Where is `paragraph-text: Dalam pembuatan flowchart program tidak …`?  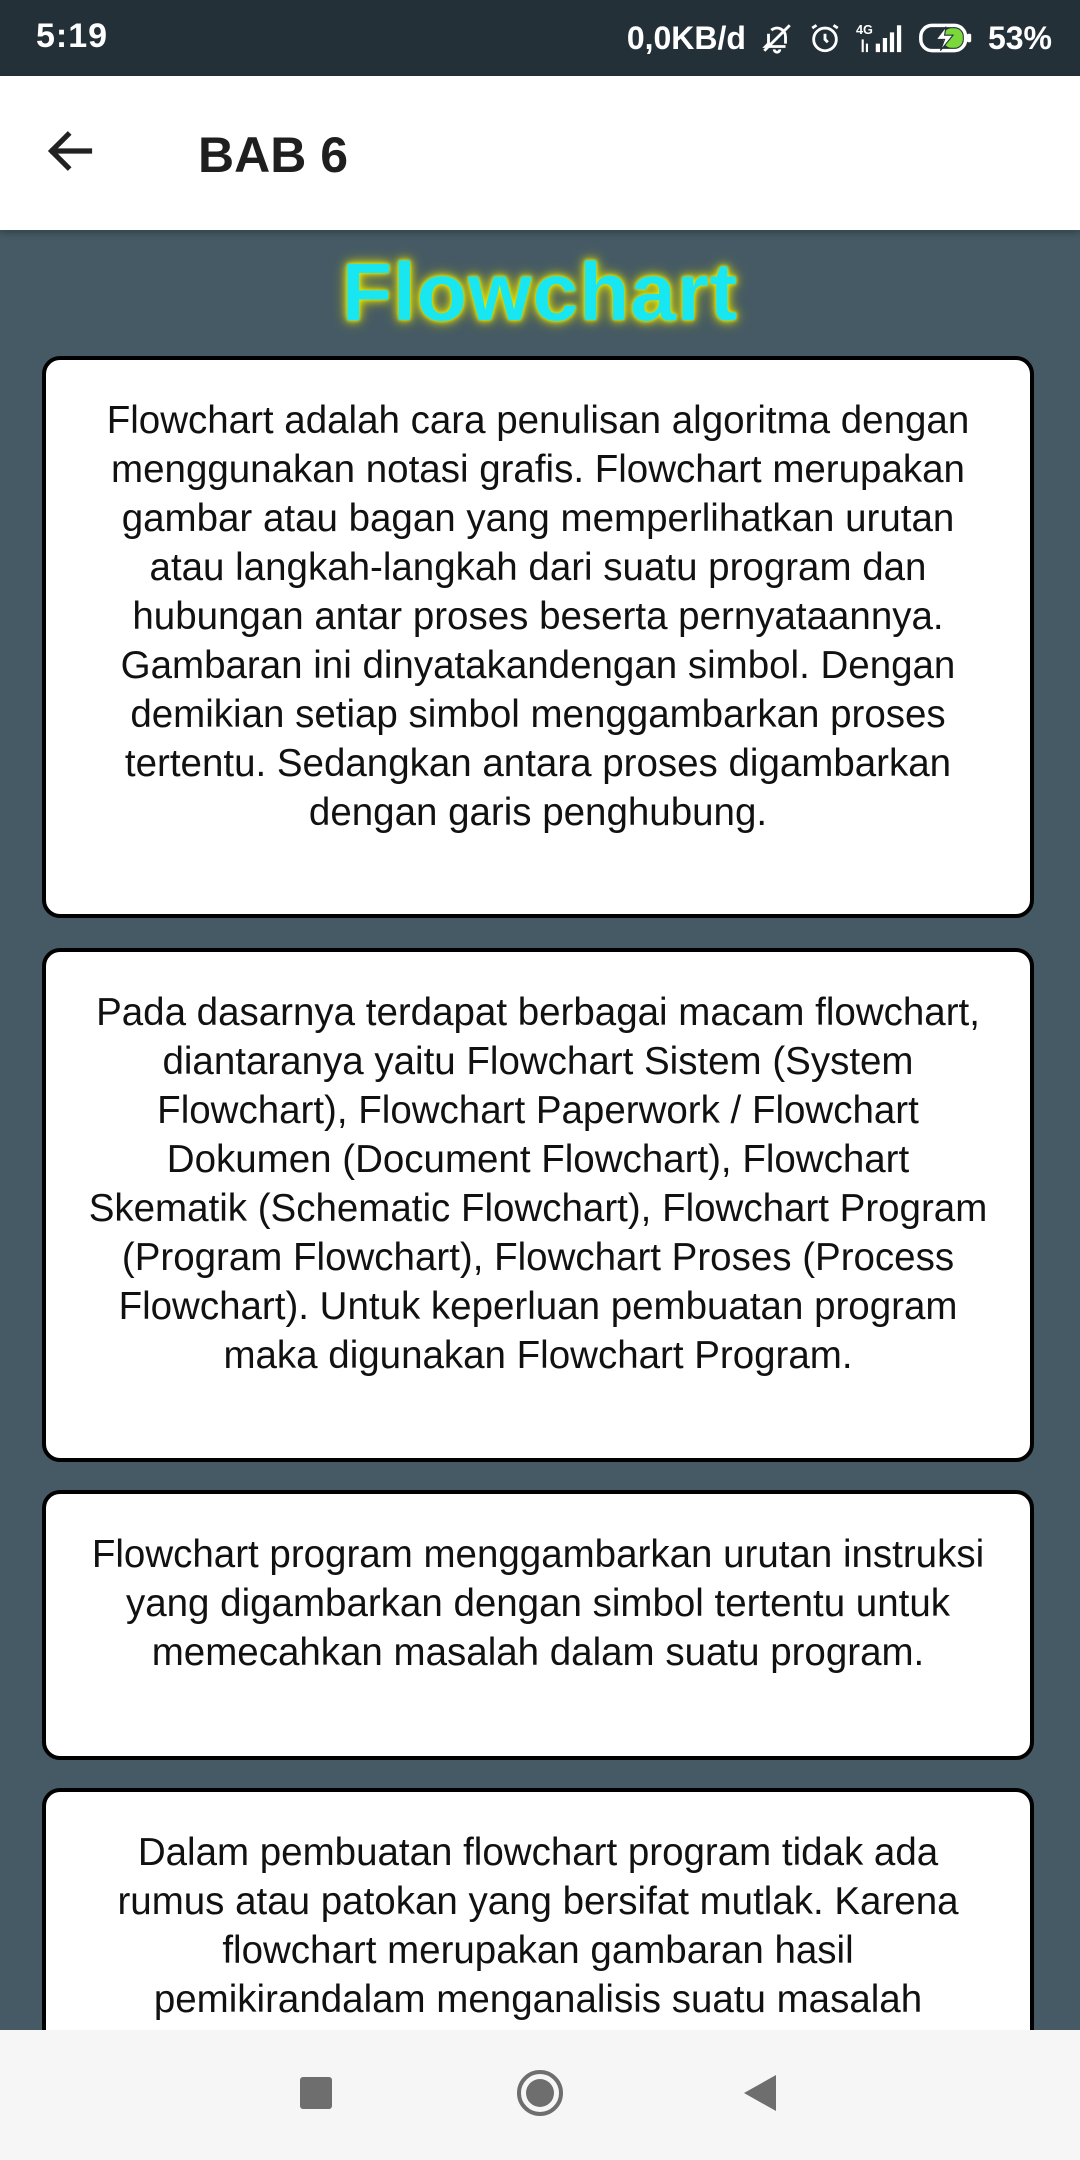
paragraph-text: Dalam pembuatan flowchart program tidak … is located at coordinates (538, 1926).